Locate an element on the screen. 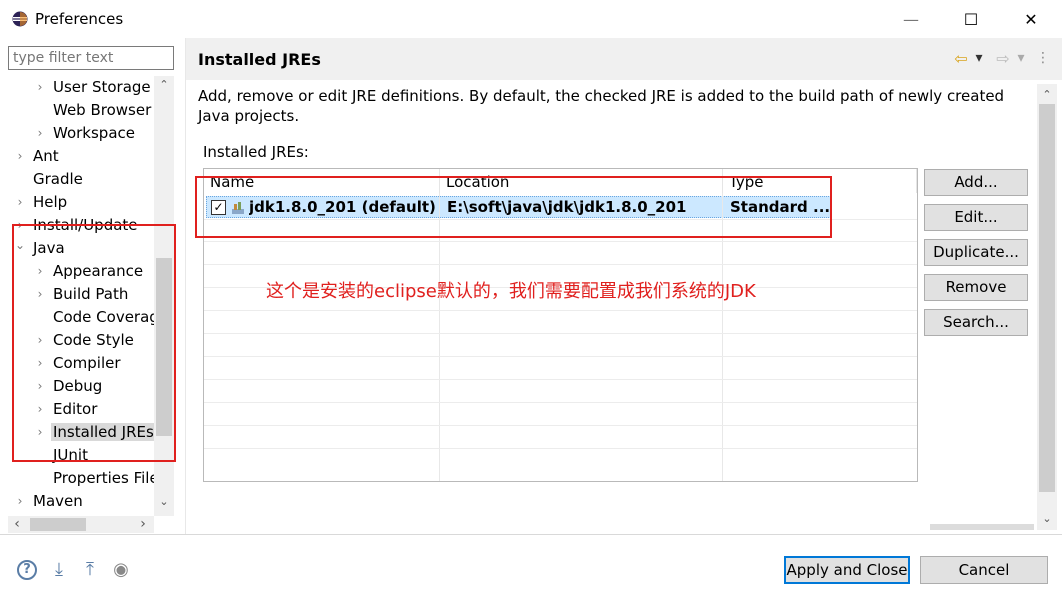 This screenshot has height=604, width=1062. remove-jre-button: Remove is located at coordinates (976, 287).